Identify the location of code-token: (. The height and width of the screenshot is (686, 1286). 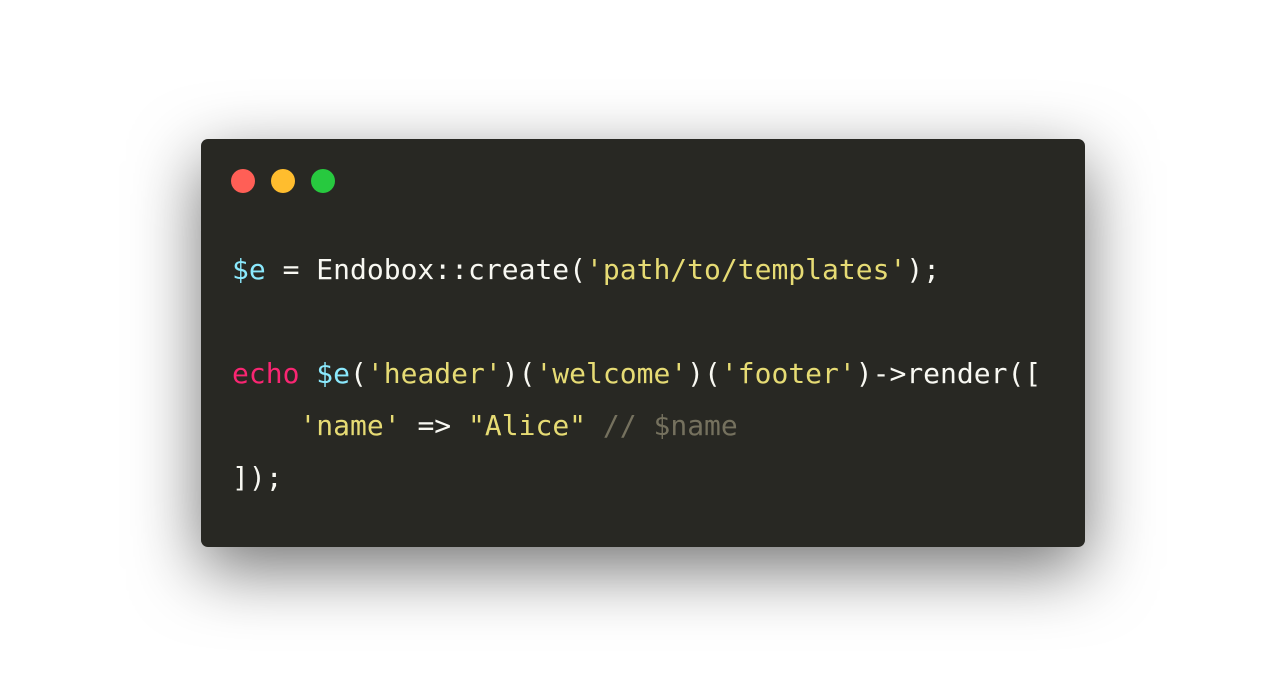
(358, 373).